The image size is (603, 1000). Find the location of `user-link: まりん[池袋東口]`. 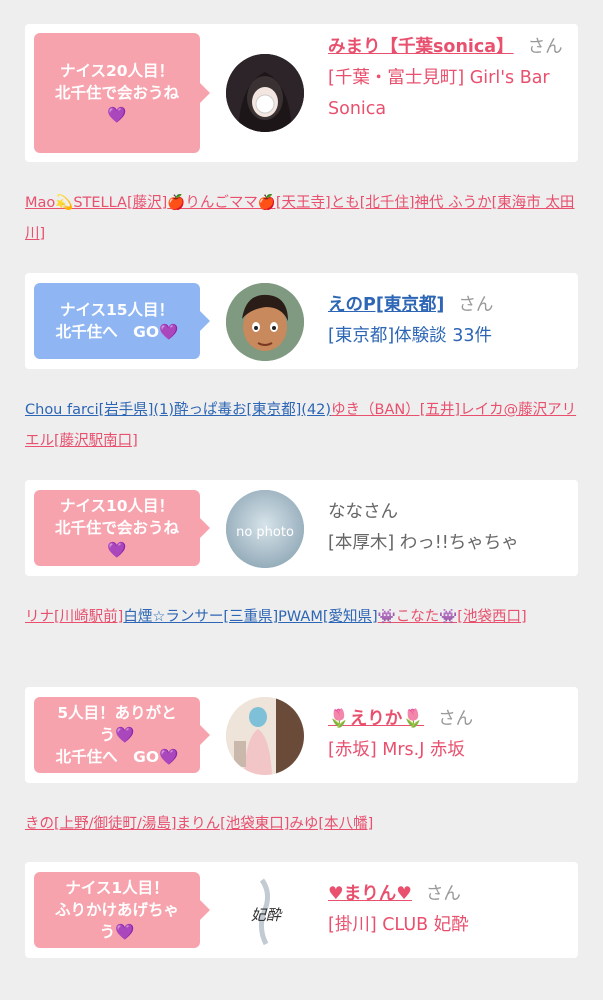

user-link: まりん[池袋東口] is located at coordinates (233, 824).